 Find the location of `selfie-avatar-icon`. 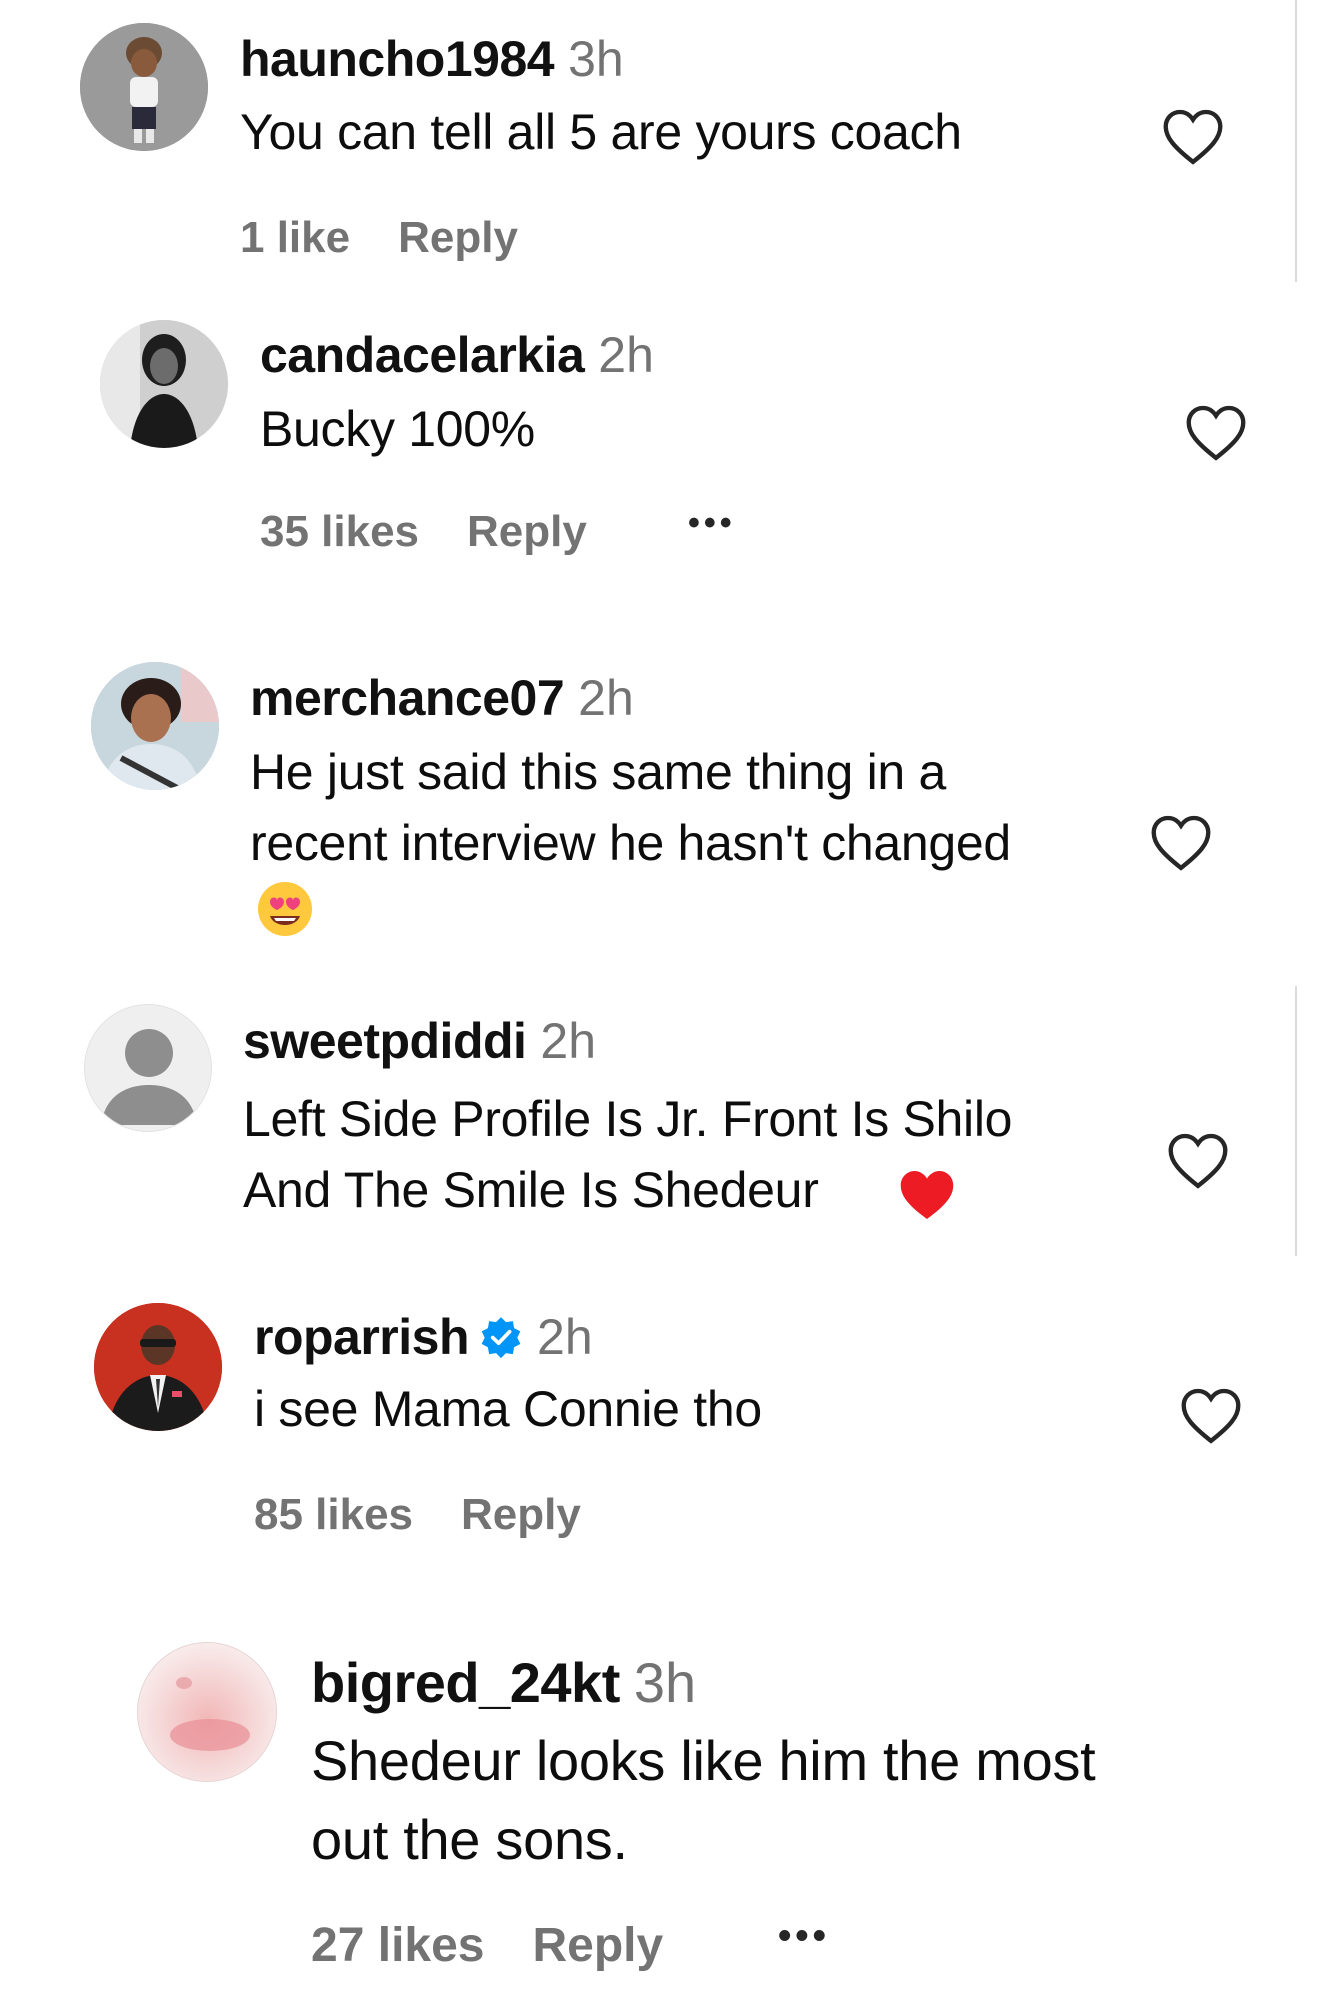

selfie-avatar-icon is located at coordinates (155, 726).